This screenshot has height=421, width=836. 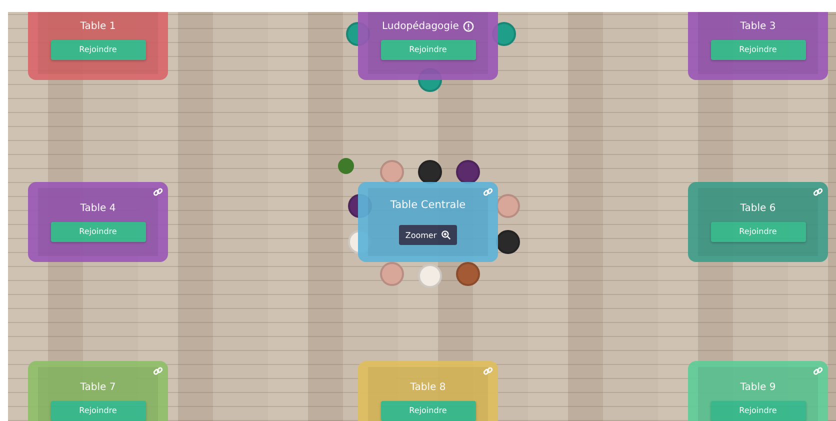 What do you see at coordinates (758, 387) in the screenshot?
I see `table-title: Table 9` at bounding box center [758, 387].